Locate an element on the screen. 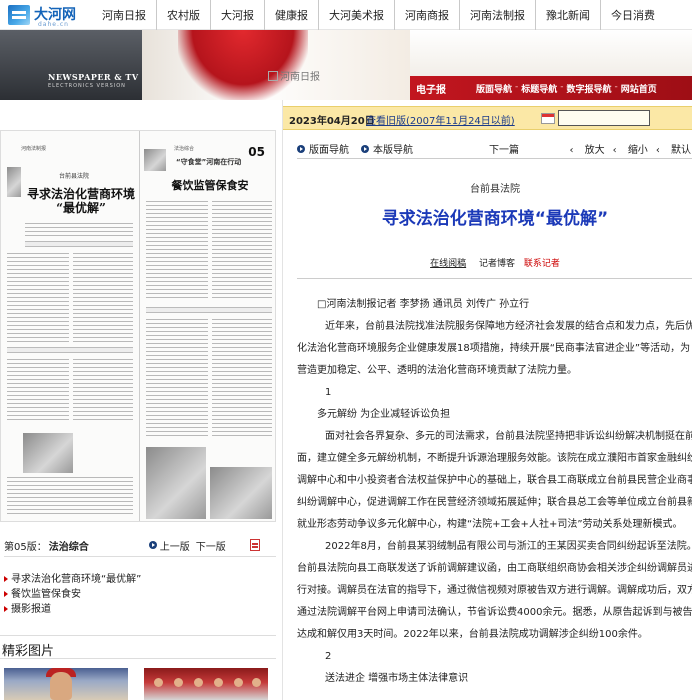  section-nav: 本版导航 is located at coordinates (387, 148).